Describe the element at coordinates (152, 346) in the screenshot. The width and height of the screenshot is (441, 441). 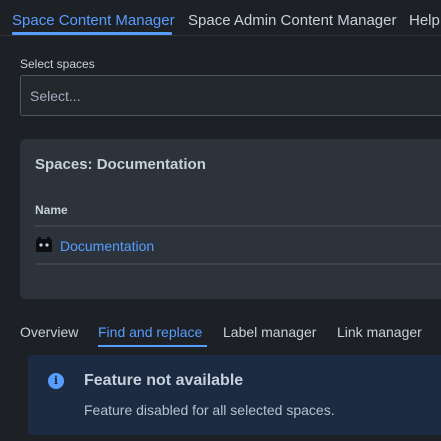
I see `active-subtab-indicator` at that location.